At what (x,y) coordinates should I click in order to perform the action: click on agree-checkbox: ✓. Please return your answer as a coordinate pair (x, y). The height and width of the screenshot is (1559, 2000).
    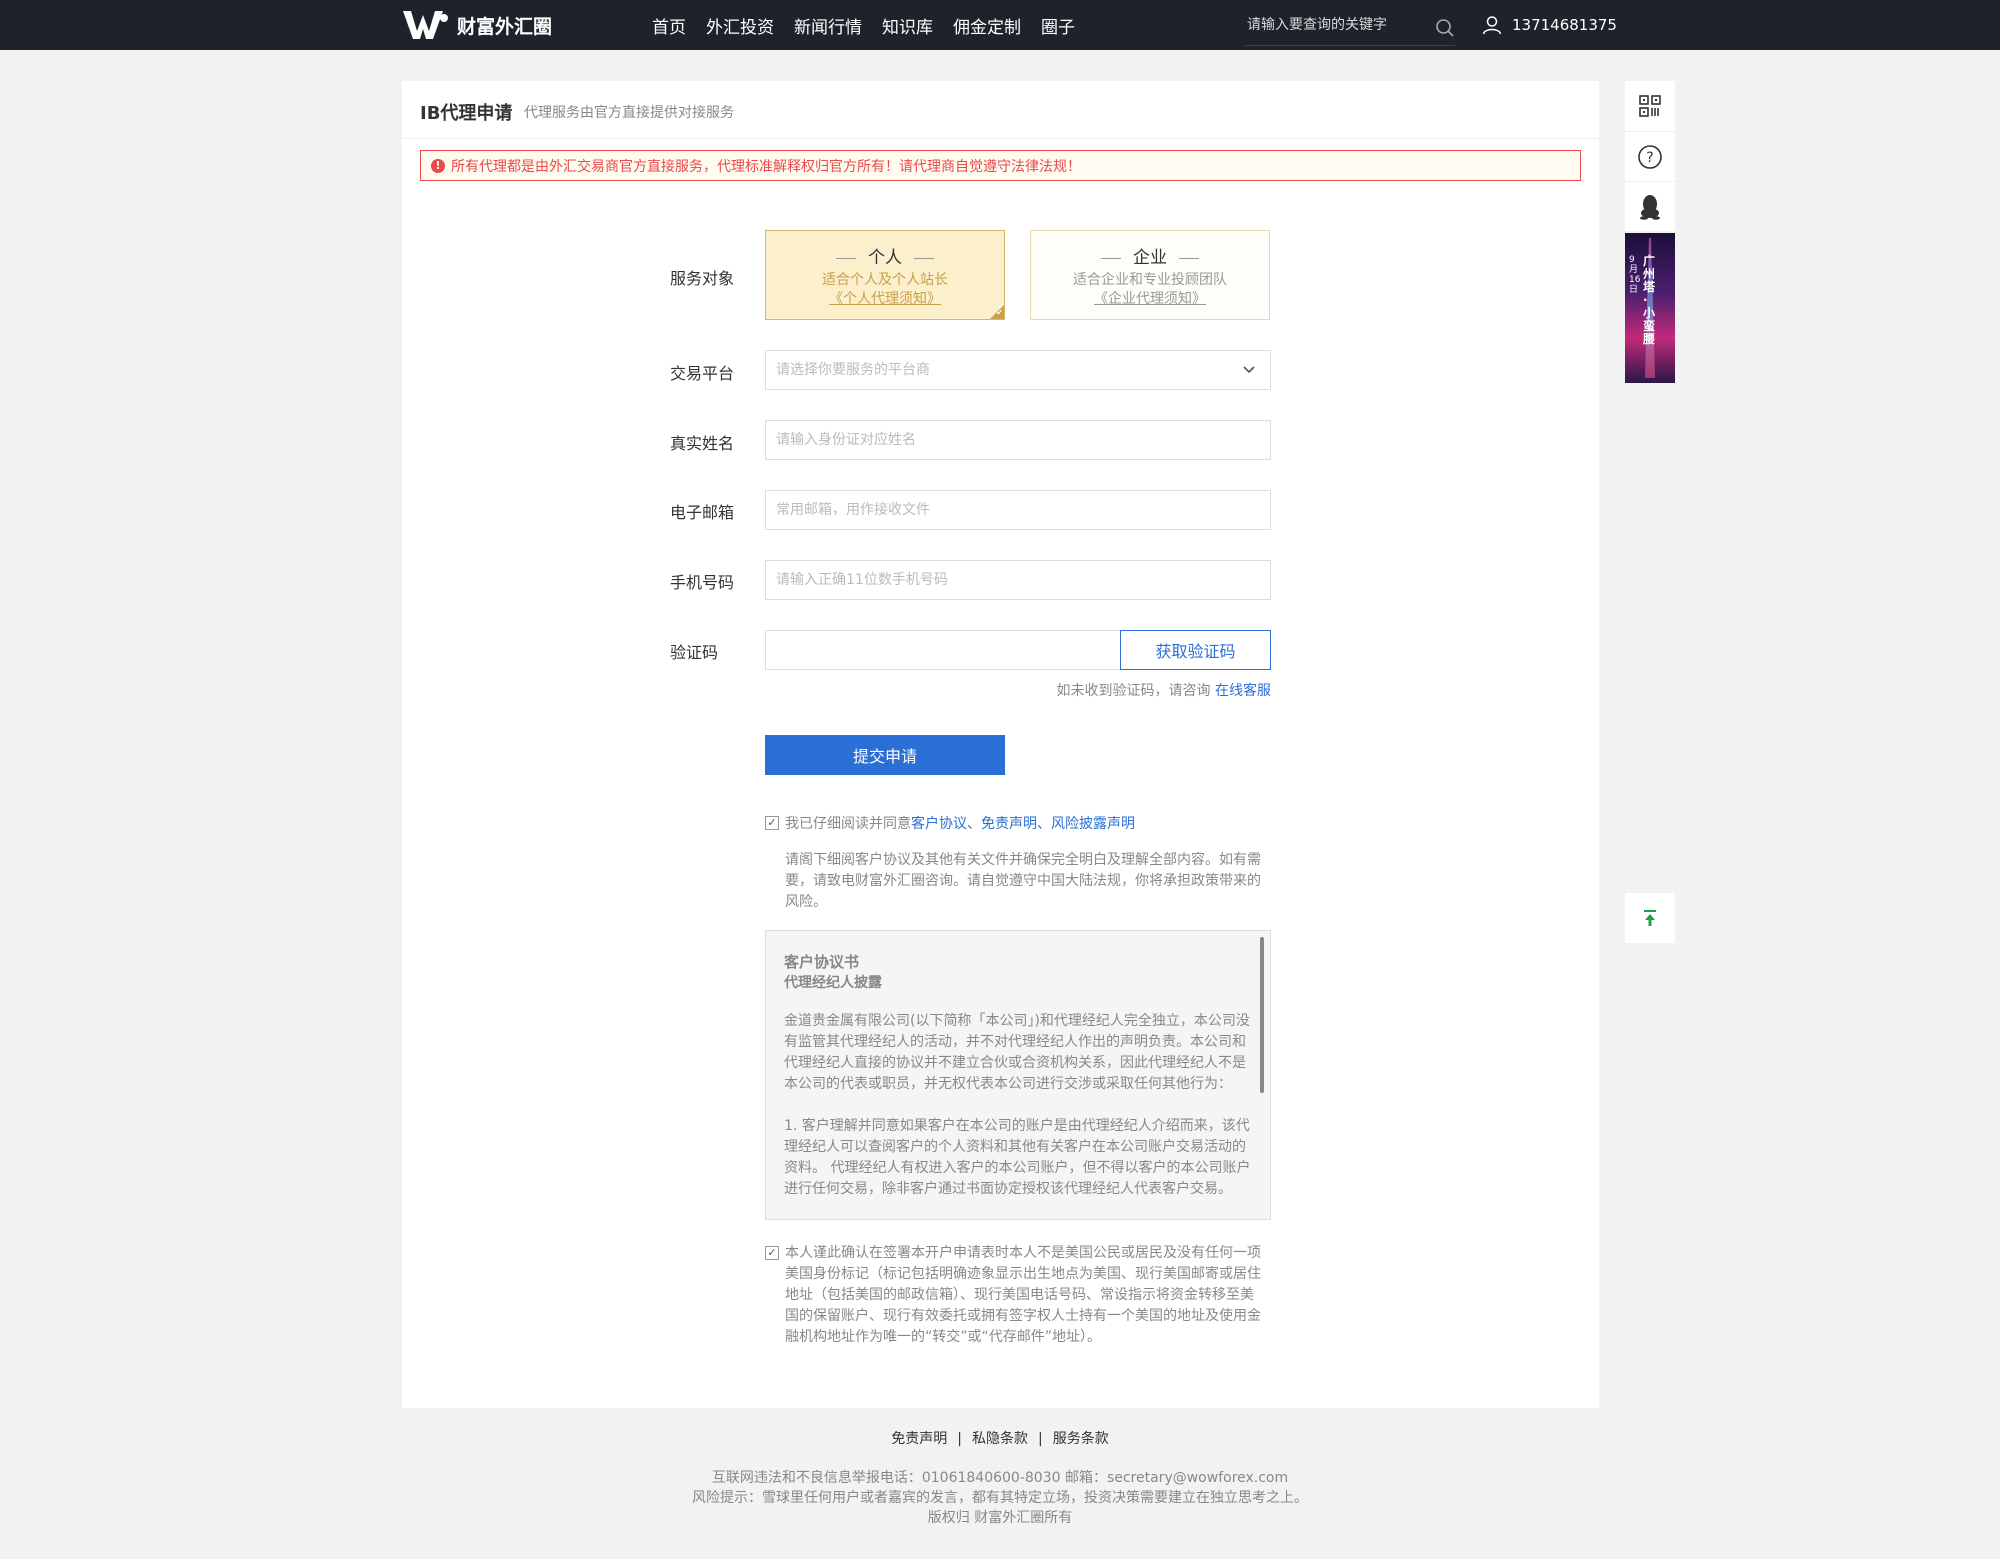
    Looking at the image, I should click on (772, 823).